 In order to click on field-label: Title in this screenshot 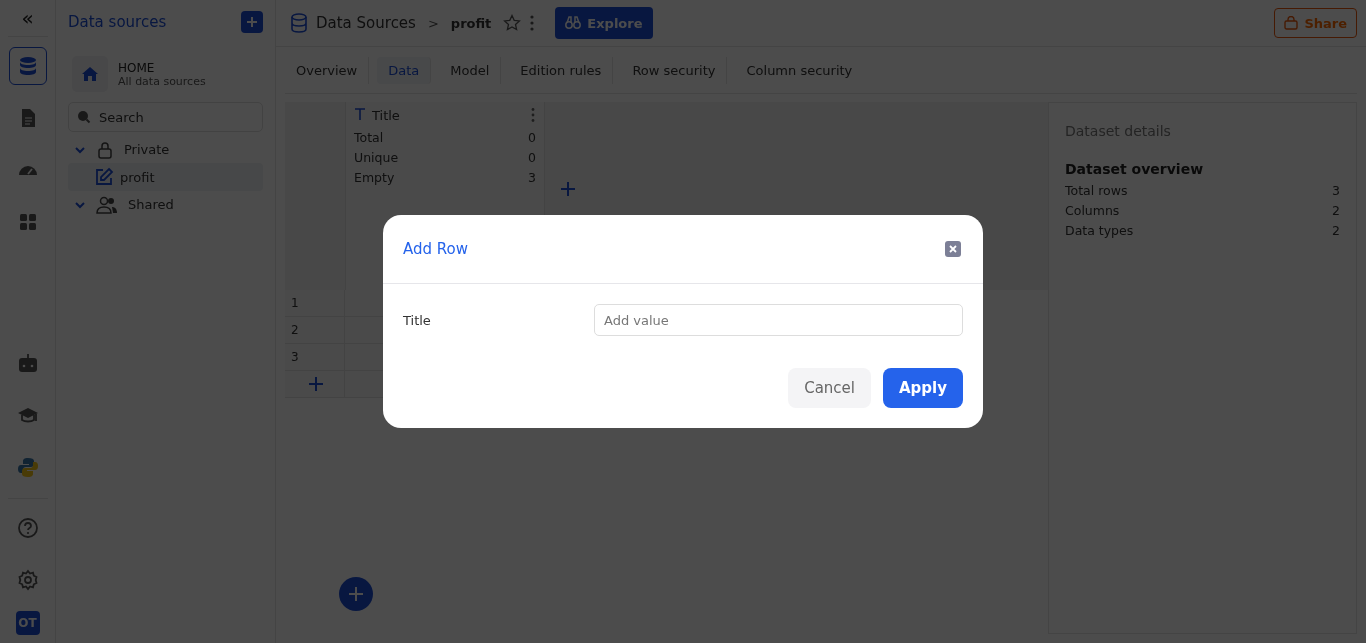, I will do `click(417, 320)`.